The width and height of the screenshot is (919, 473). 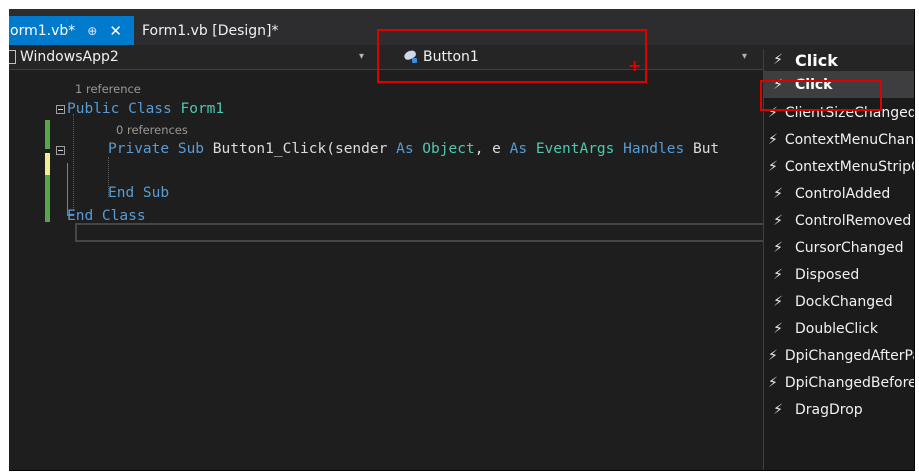 What do you see at coordinates (92, 31) in the screenshot?
I see `pin-icon: ⊕` at bounding box center [92, 31].